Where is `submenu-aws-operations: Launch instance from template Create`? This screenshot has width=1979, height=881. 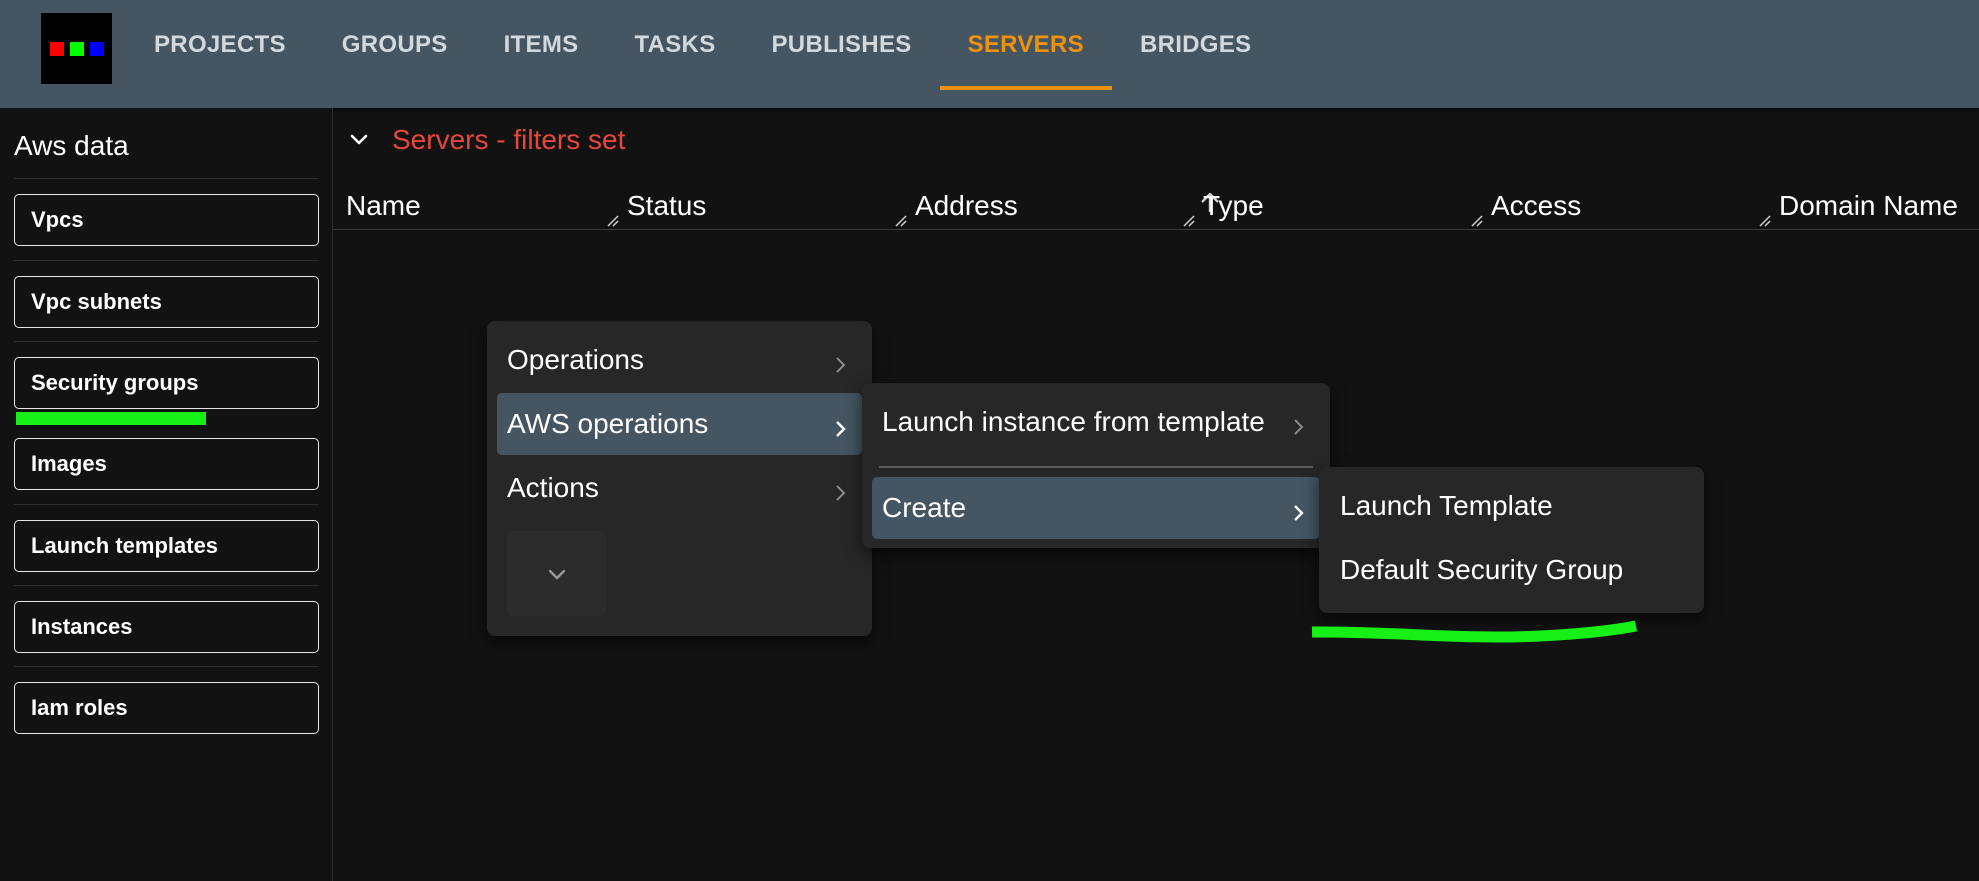 submenu-aws-operations: Launch instance from template Create is located at coordinates (1096, 465).